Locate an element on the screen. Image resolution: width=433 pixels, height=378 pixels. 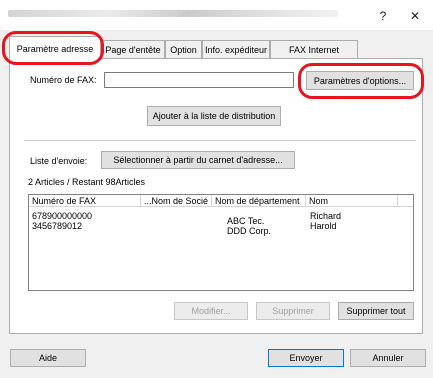
fax-number-label: Numéro de FAX: is located at coordinates (63, 80).